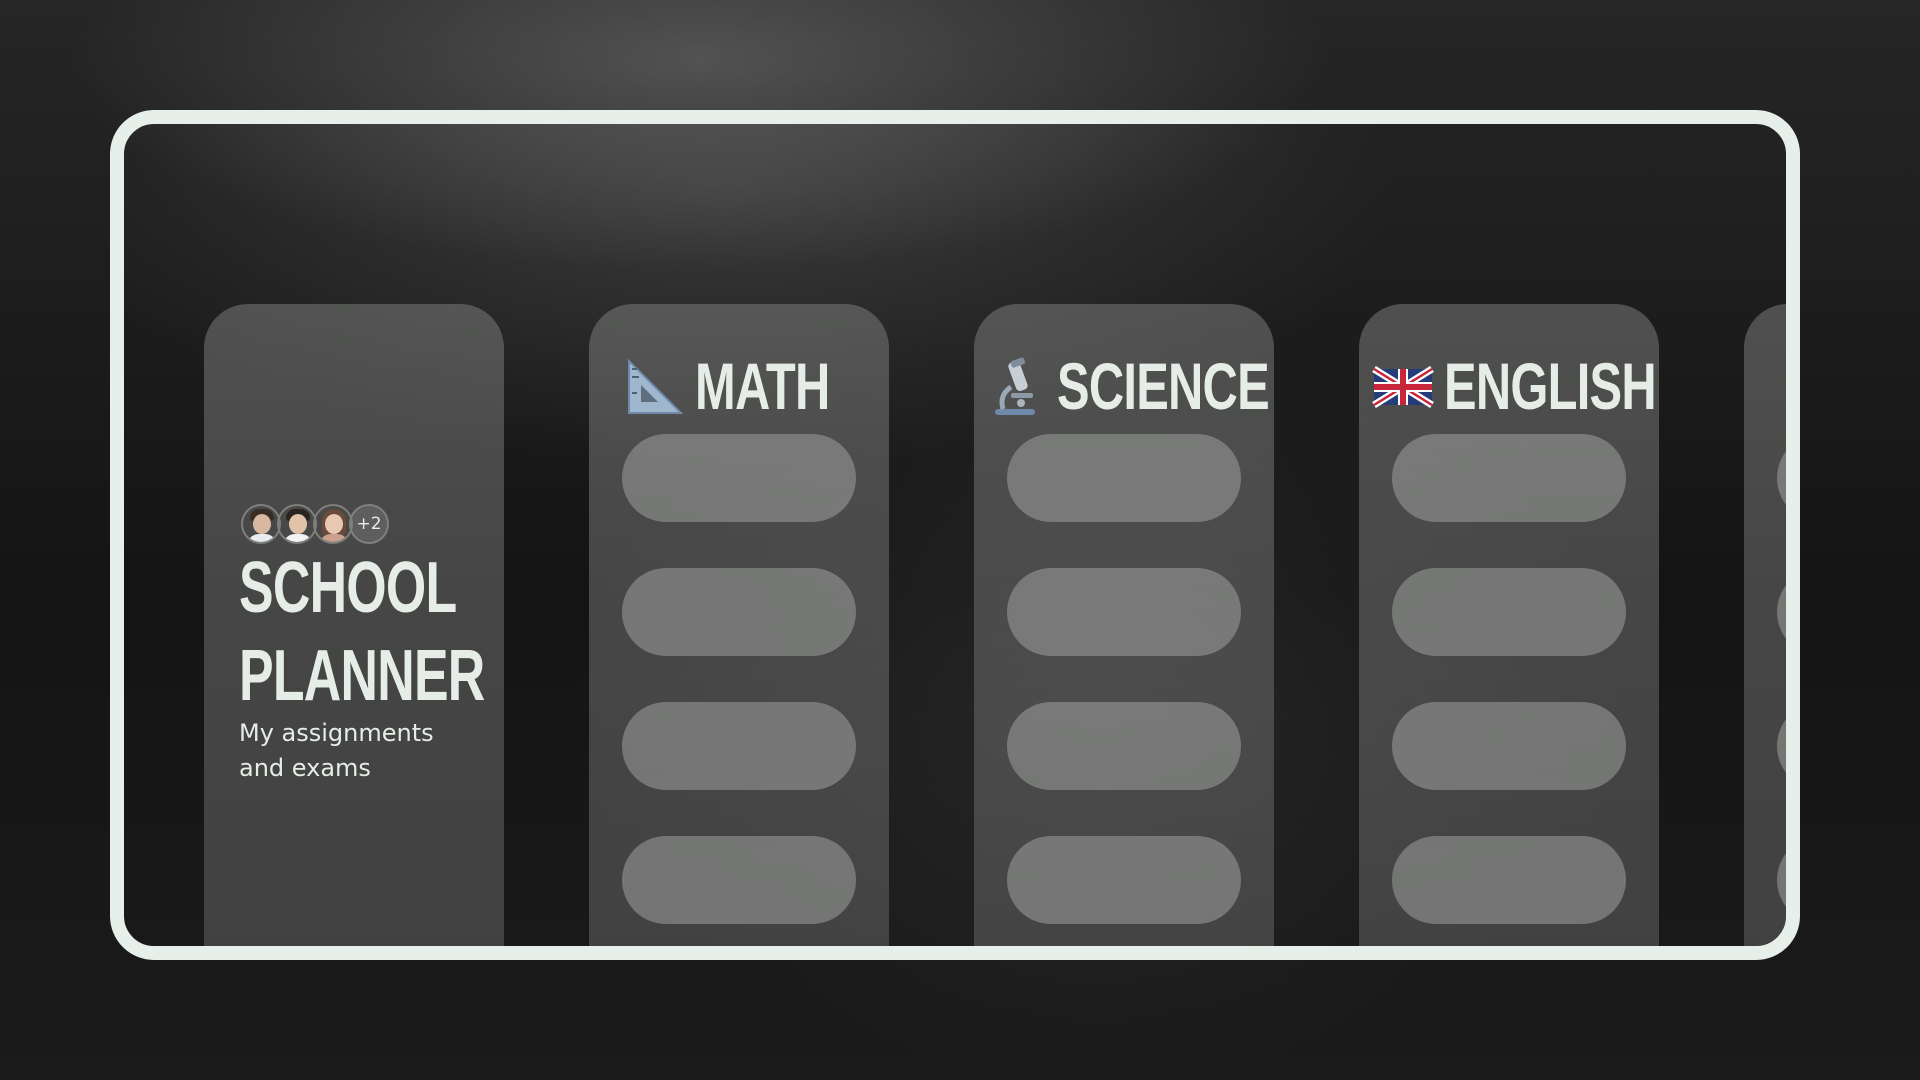 This screenshot has width=1920, height=1080. Describe the element at coordinates (1765, 625) in the screenshot. I see `column-next` at that location.